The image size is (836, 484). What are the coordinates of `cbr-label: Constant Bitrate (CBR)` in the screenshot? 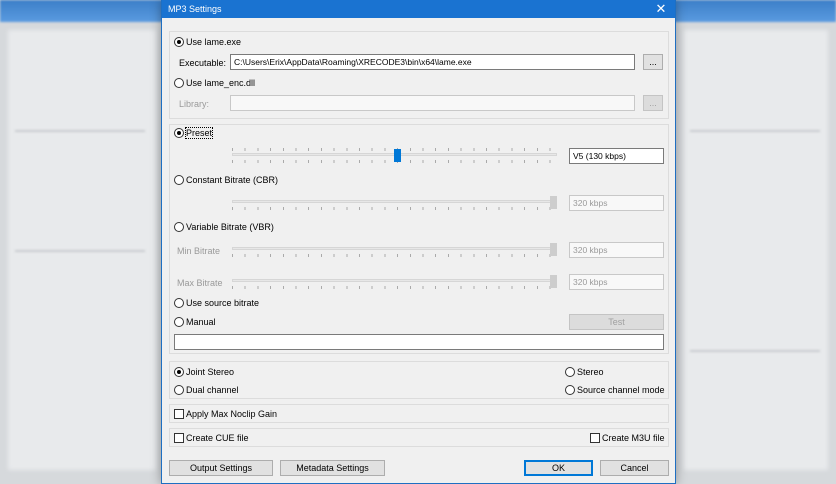 It's located at (232, 180).